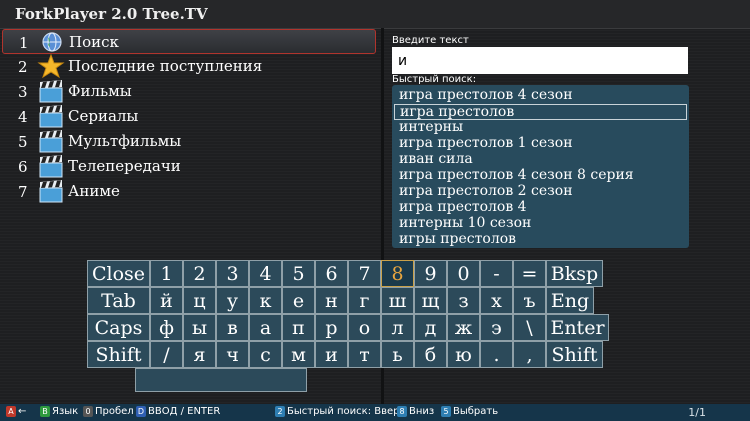 The height and width of the screenshot is (421, 750). Describe the element at coordinates (51, 66) in the screenshot. I see `star-icon` at that location.